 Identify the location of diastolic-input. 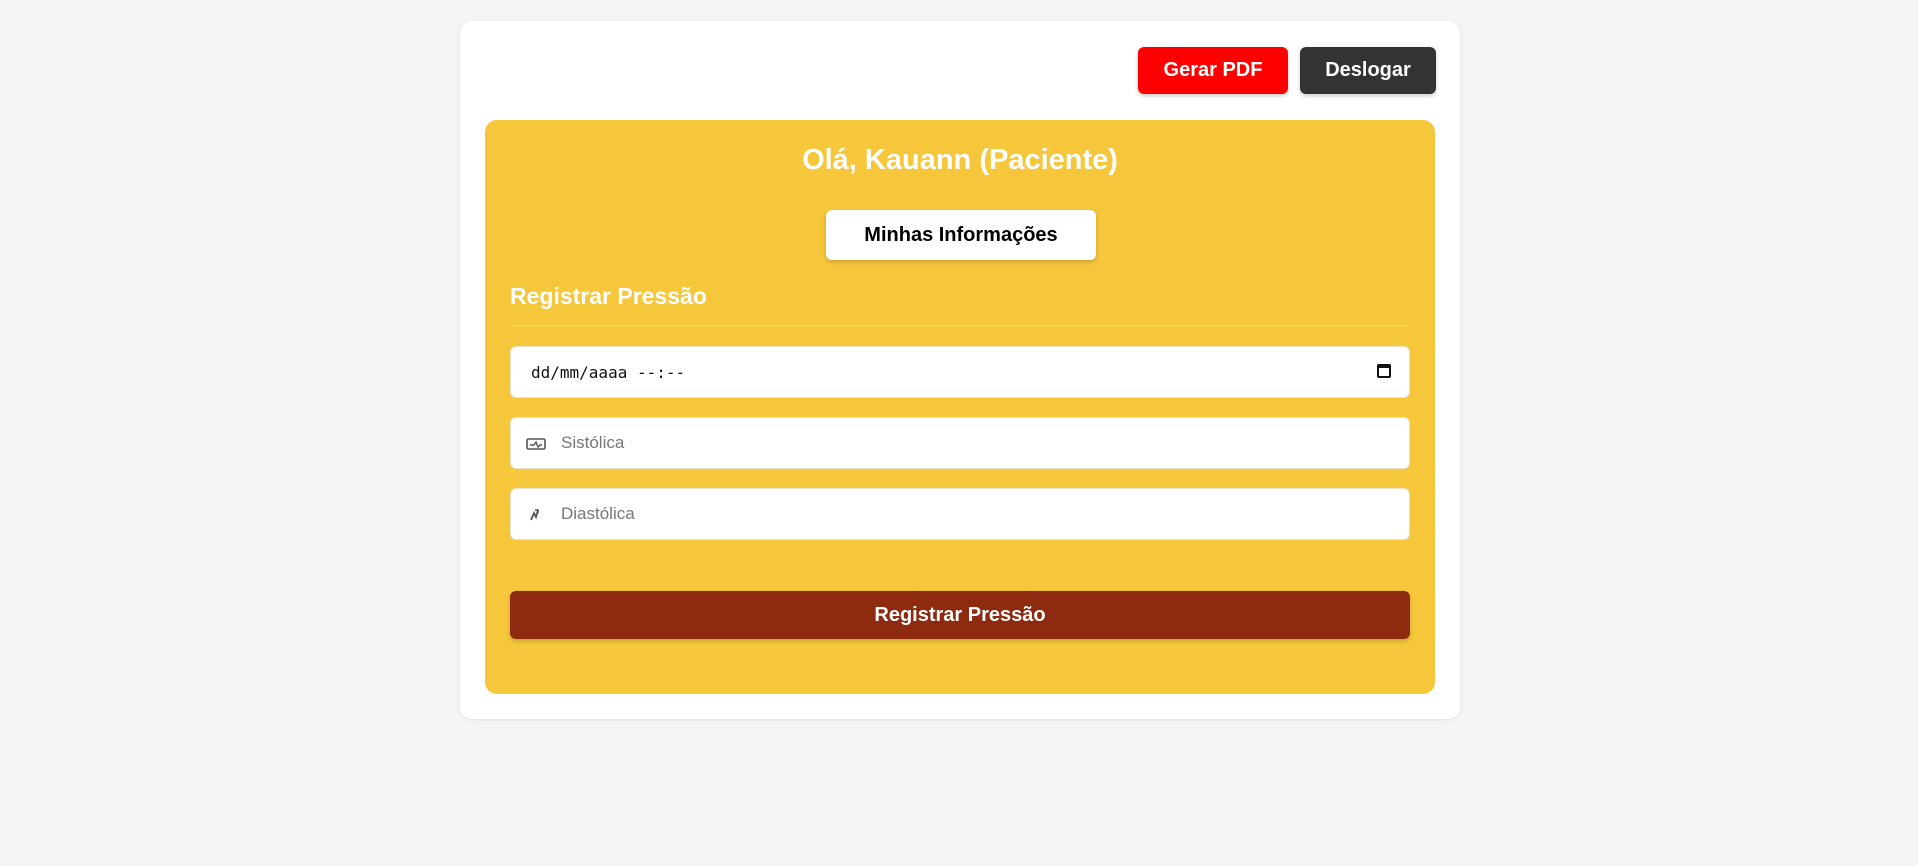
(976, 514).